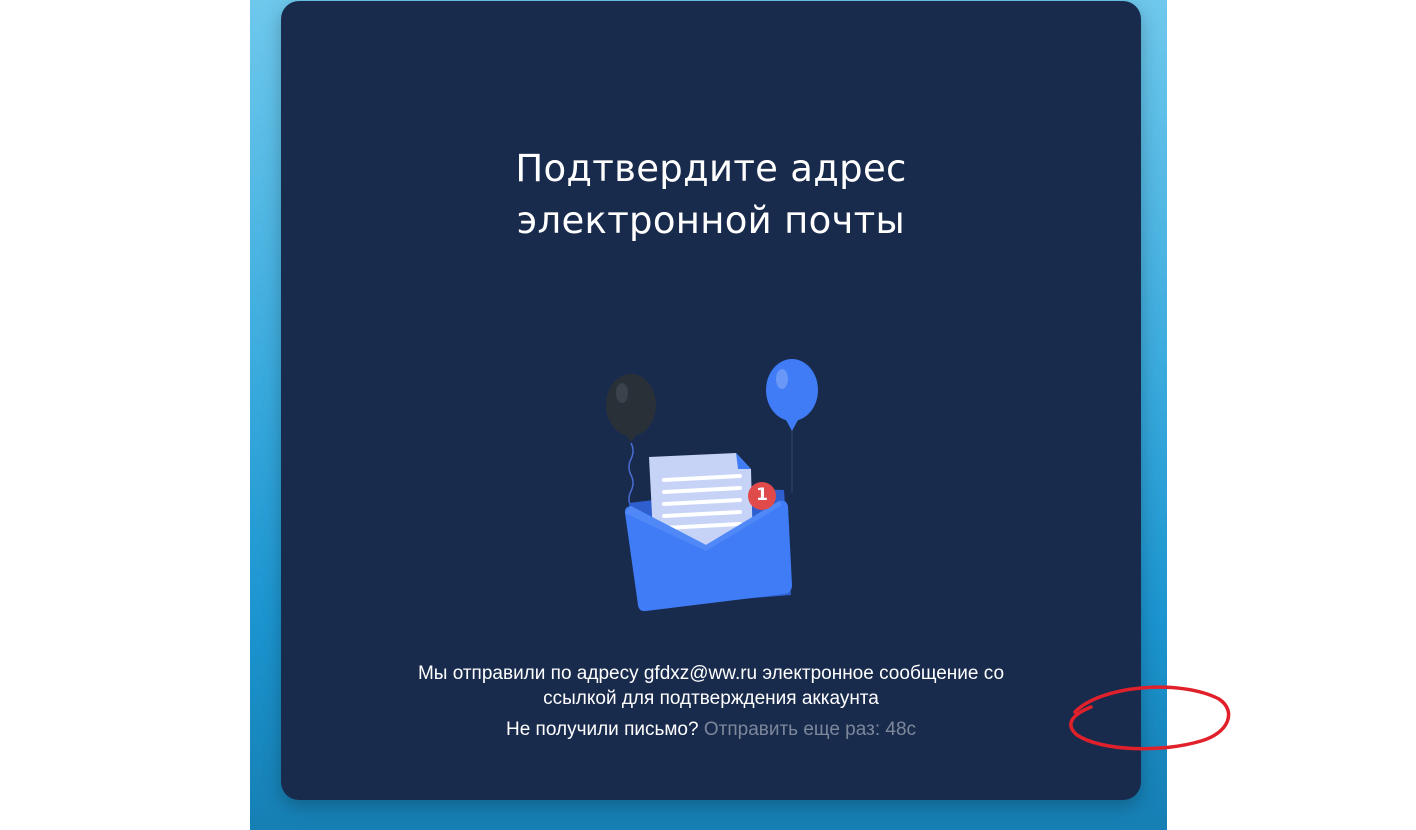 This screenshot has width=1416, height=830. I want to click on page-title-line-1: Подтвердите адрес, so click(711, 168).